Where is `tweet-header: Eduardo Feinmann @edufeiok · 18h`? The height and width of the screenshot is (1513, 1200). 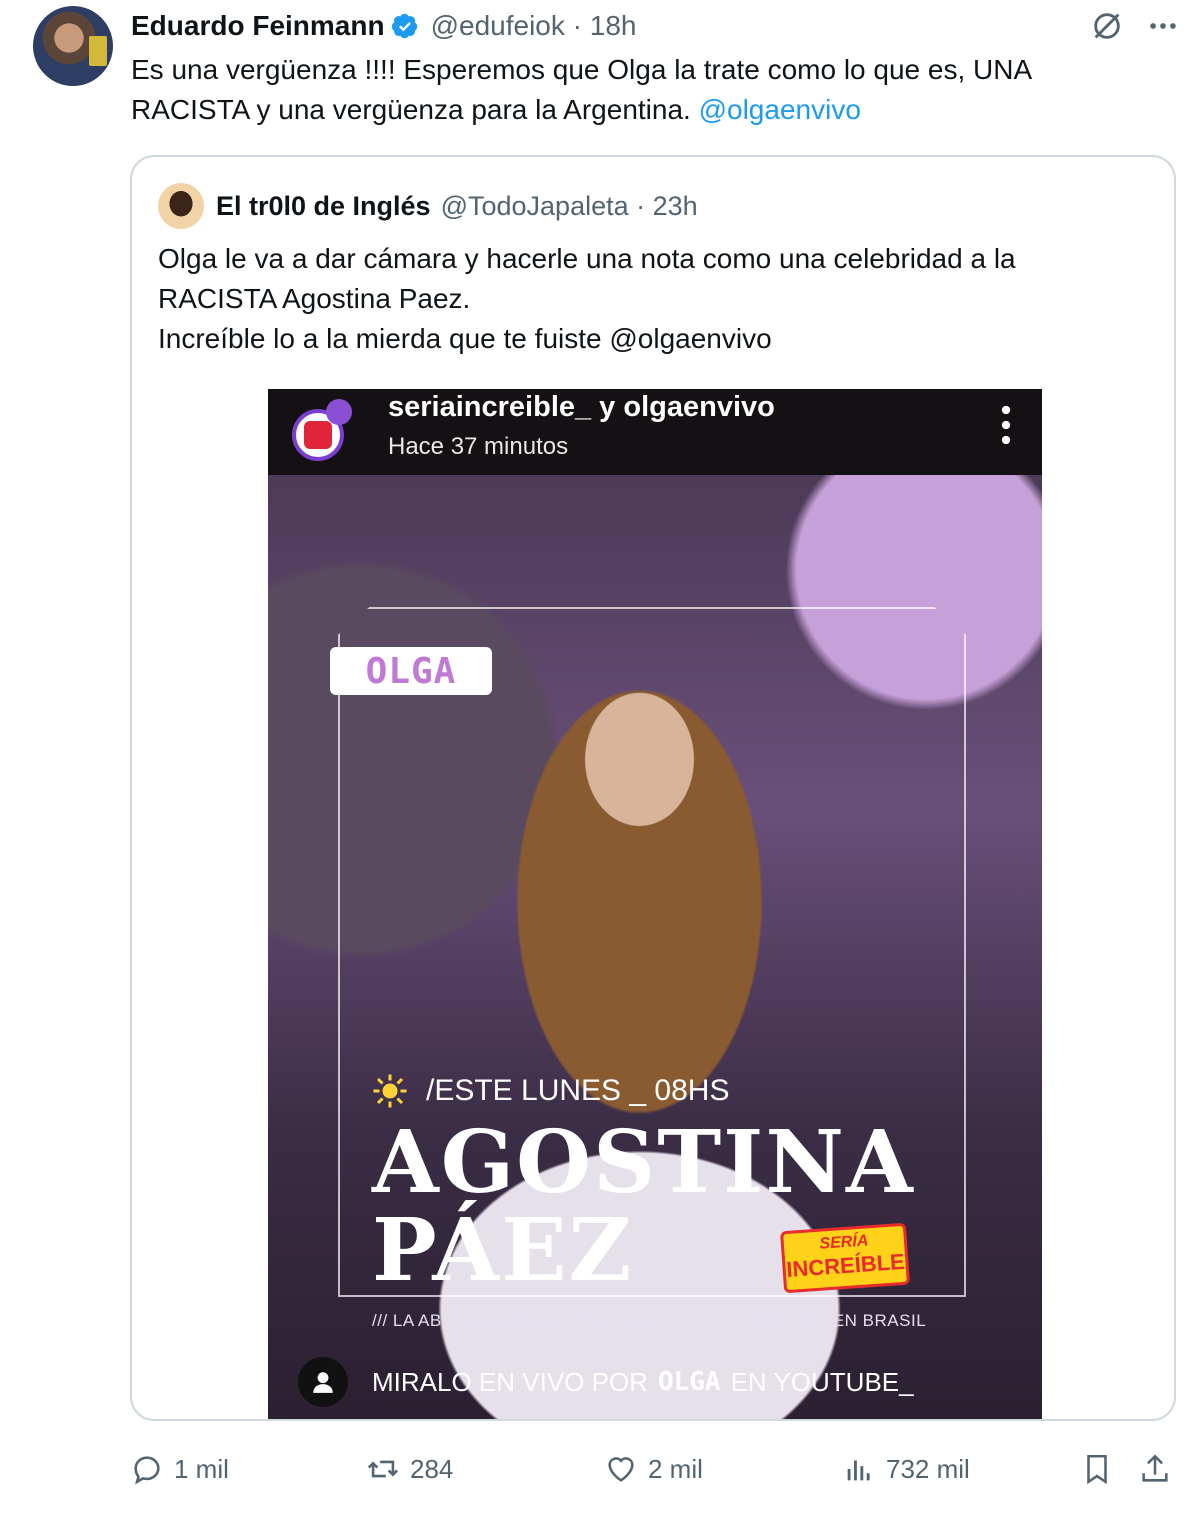 tweet-header: Eduardo Feinmann @edufeiok · 18h is located at coordinates (655, 26).